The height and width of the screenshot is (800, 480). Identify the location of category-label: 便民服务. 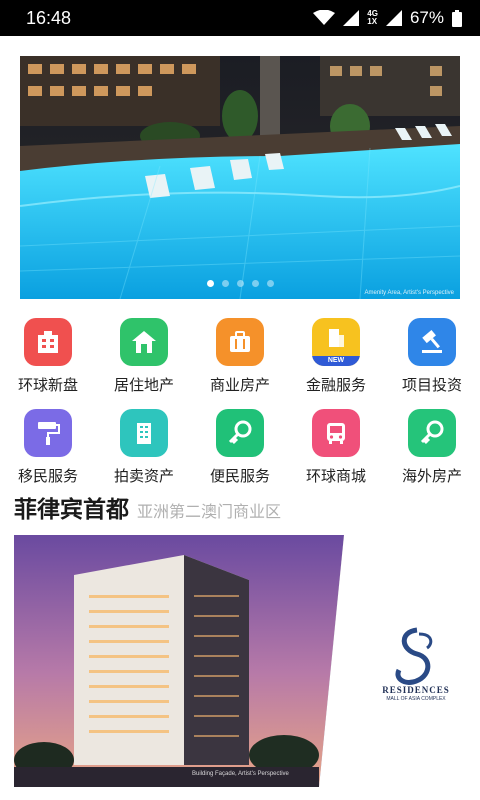
(239, 476).